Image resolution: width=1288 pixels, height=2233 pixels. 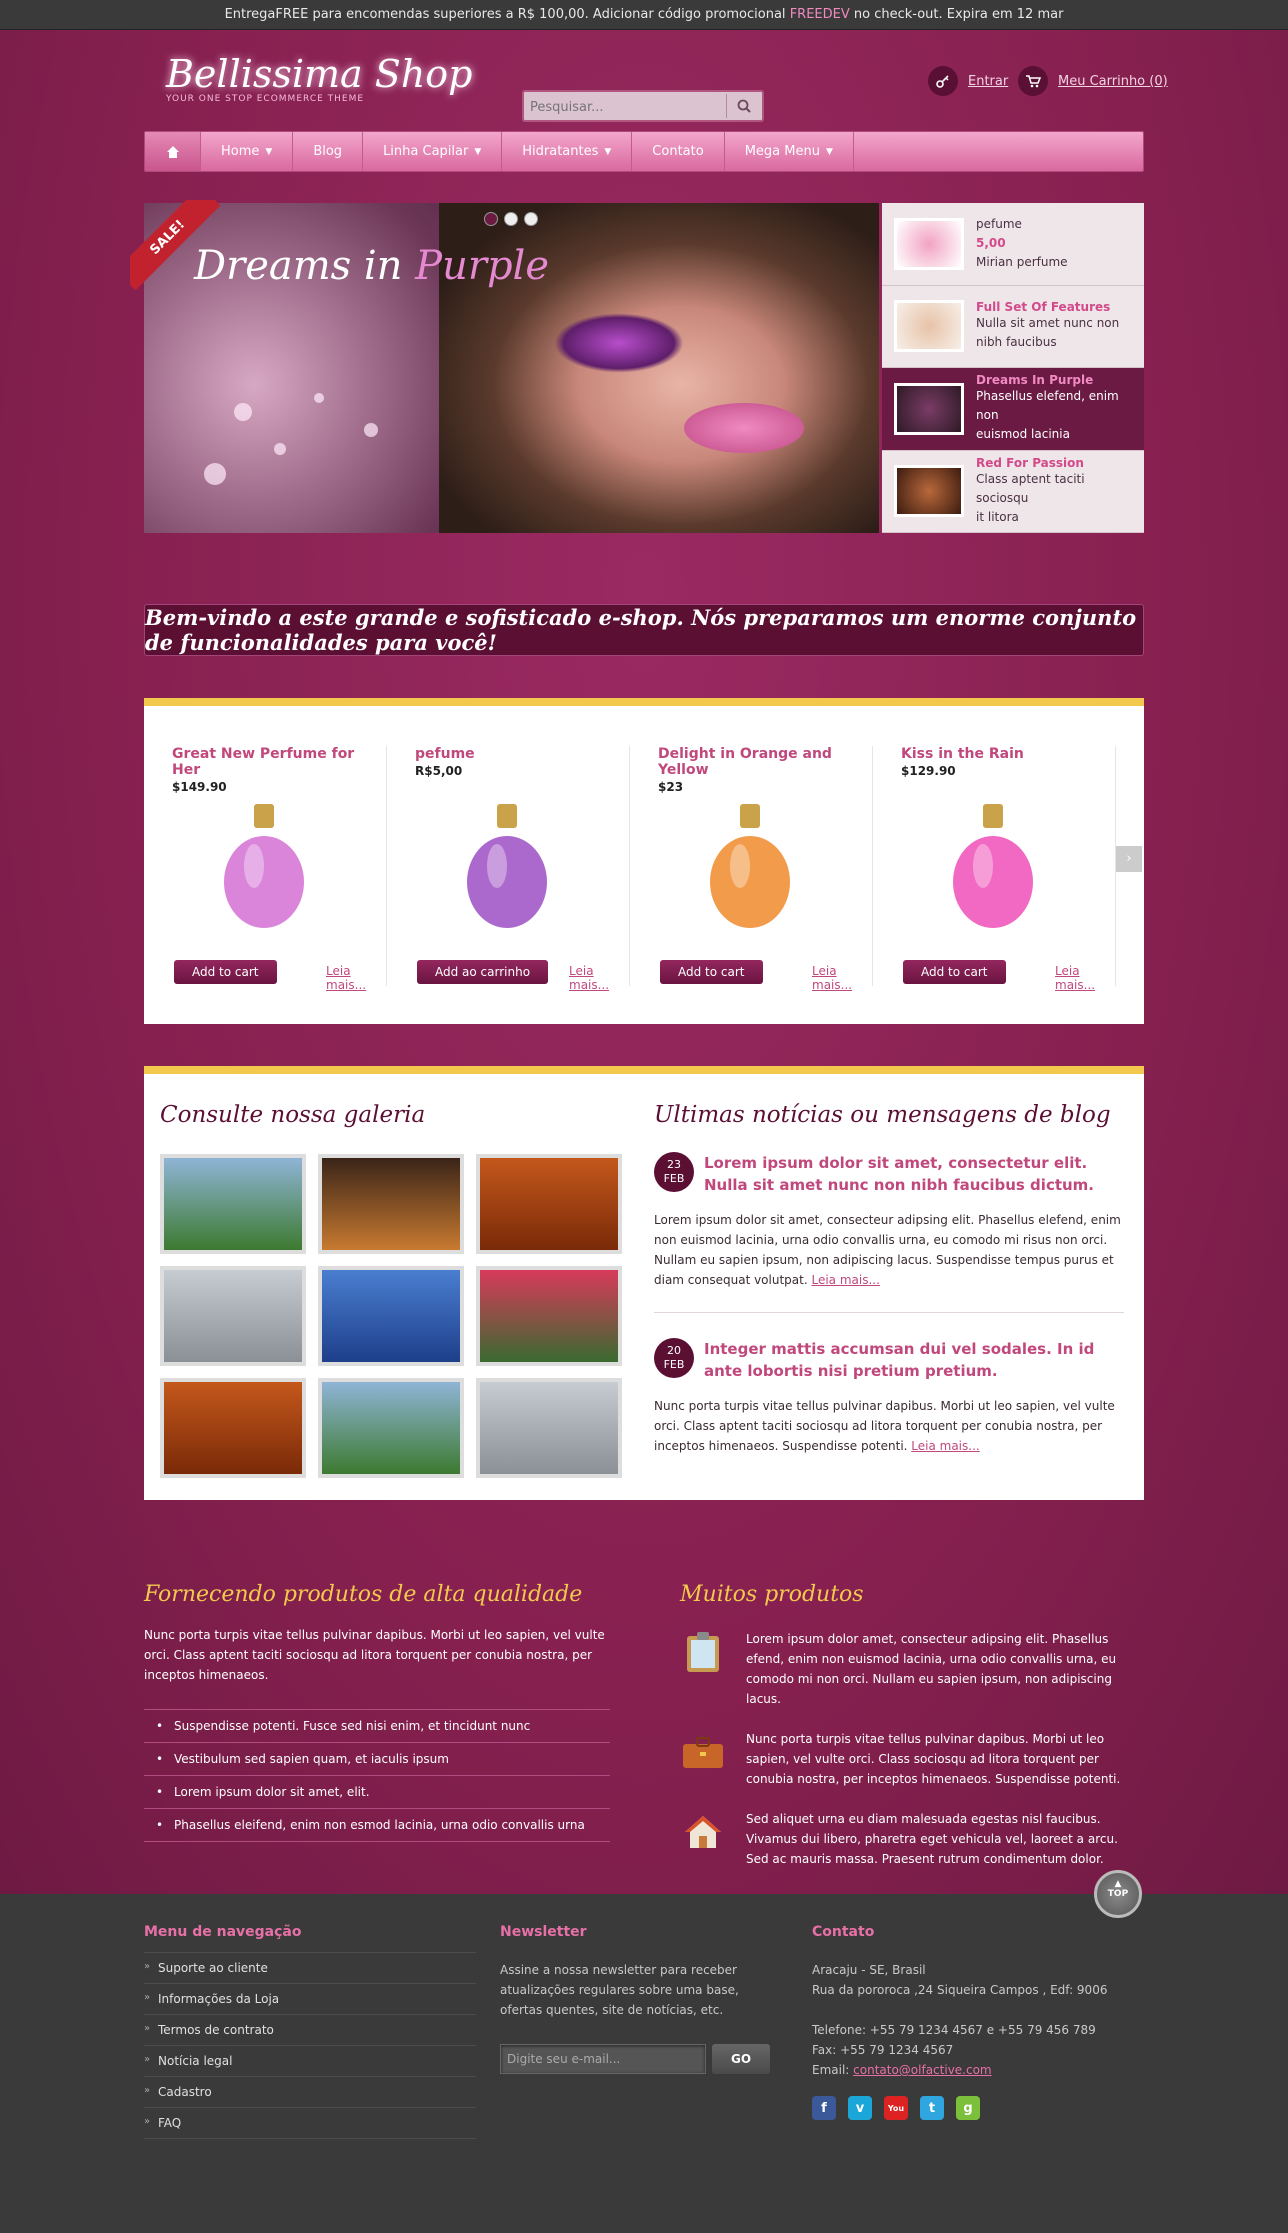 I want to click on footer-nav-link: Notícia legal, so click(x=310, y=2060).